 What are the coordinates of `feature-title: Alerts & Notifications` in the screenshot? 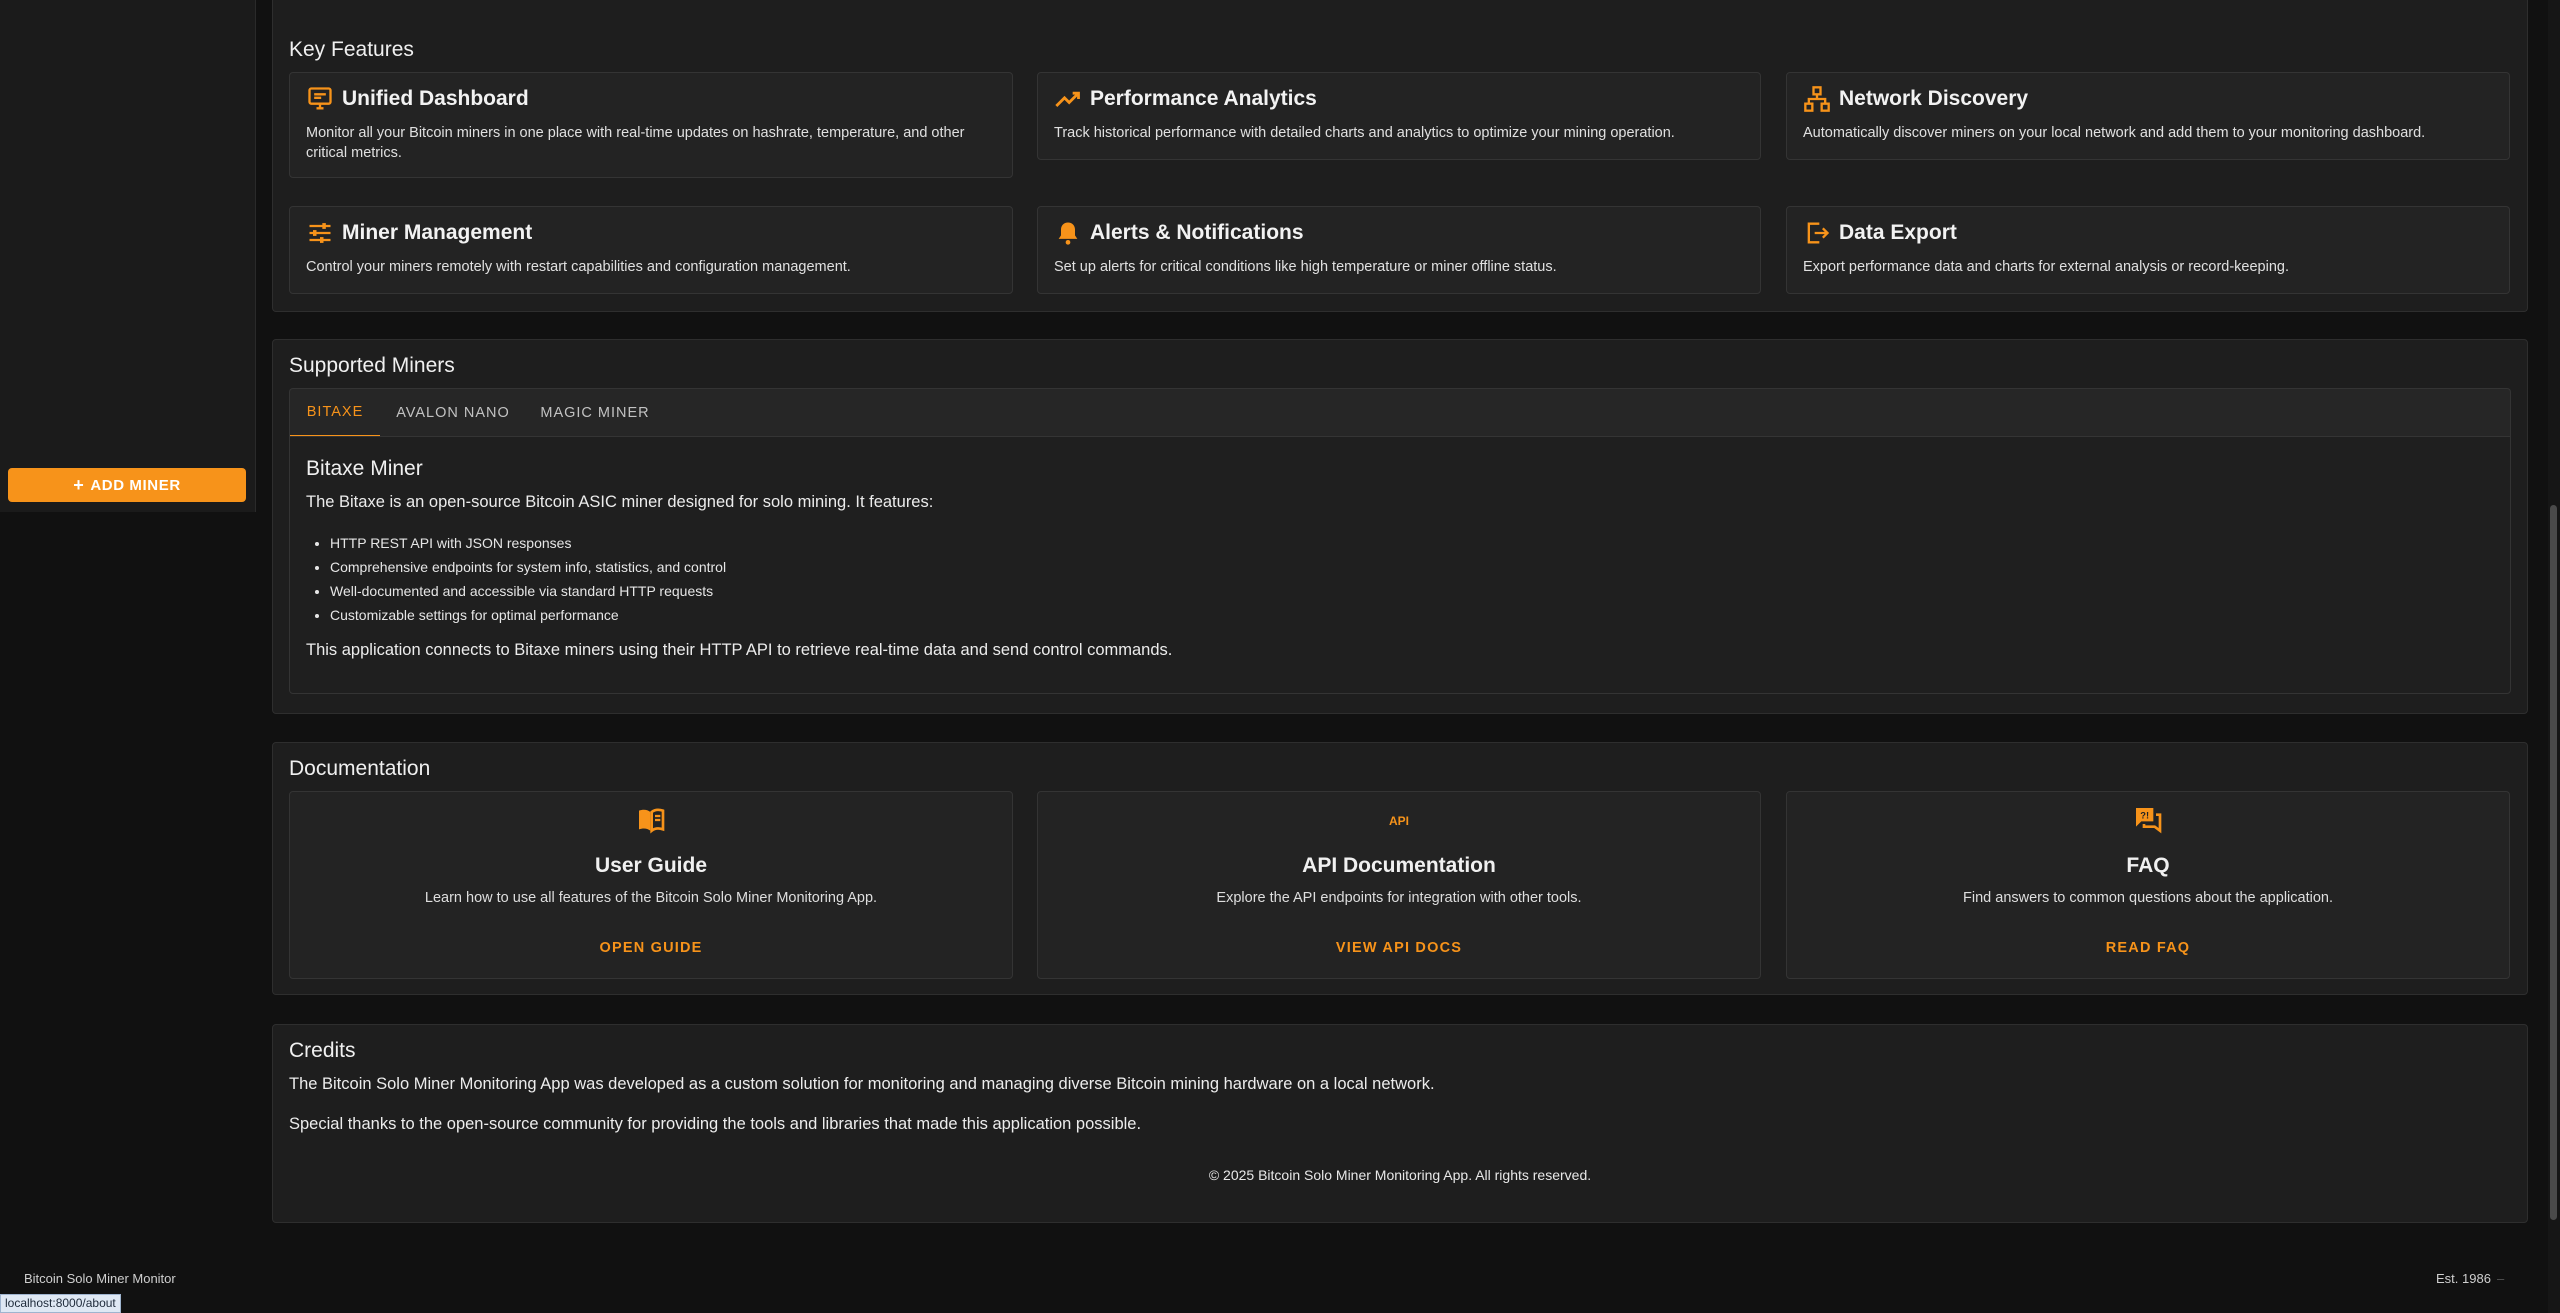 It's located at (1197, 232).